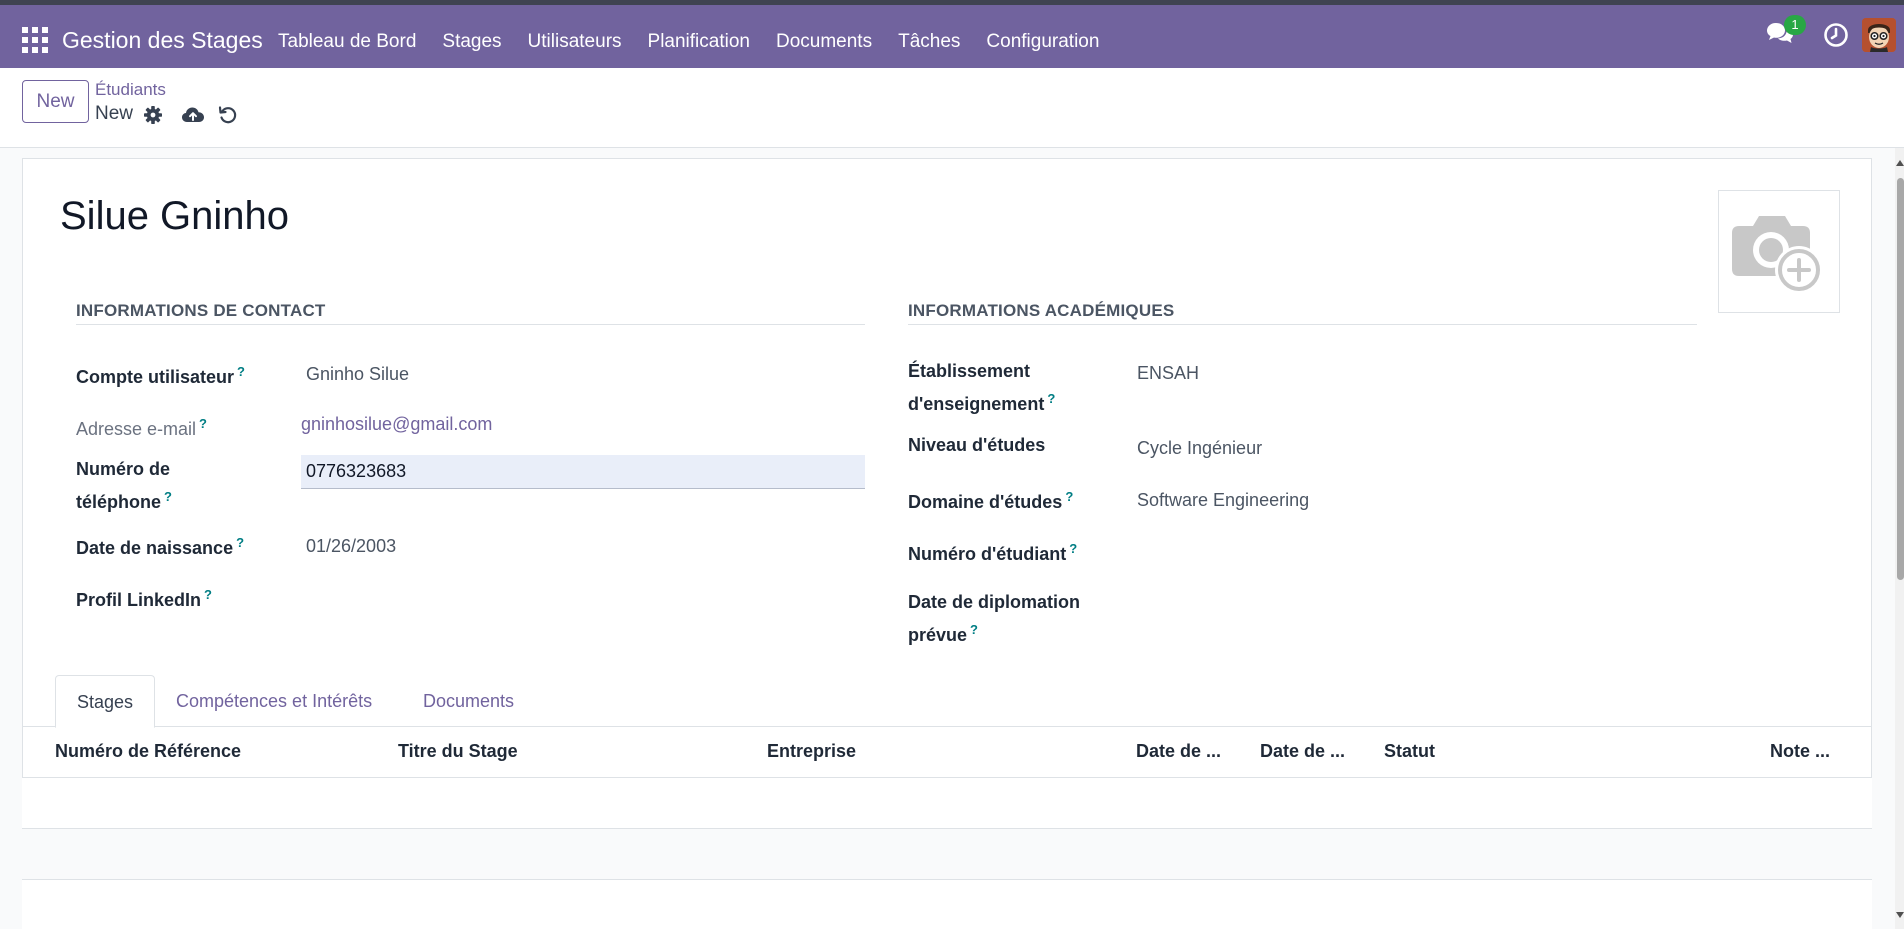  Describe the element at coordinates (952, 108) in the screenshot. I see `control-panel: New Étudiants New` at that location.